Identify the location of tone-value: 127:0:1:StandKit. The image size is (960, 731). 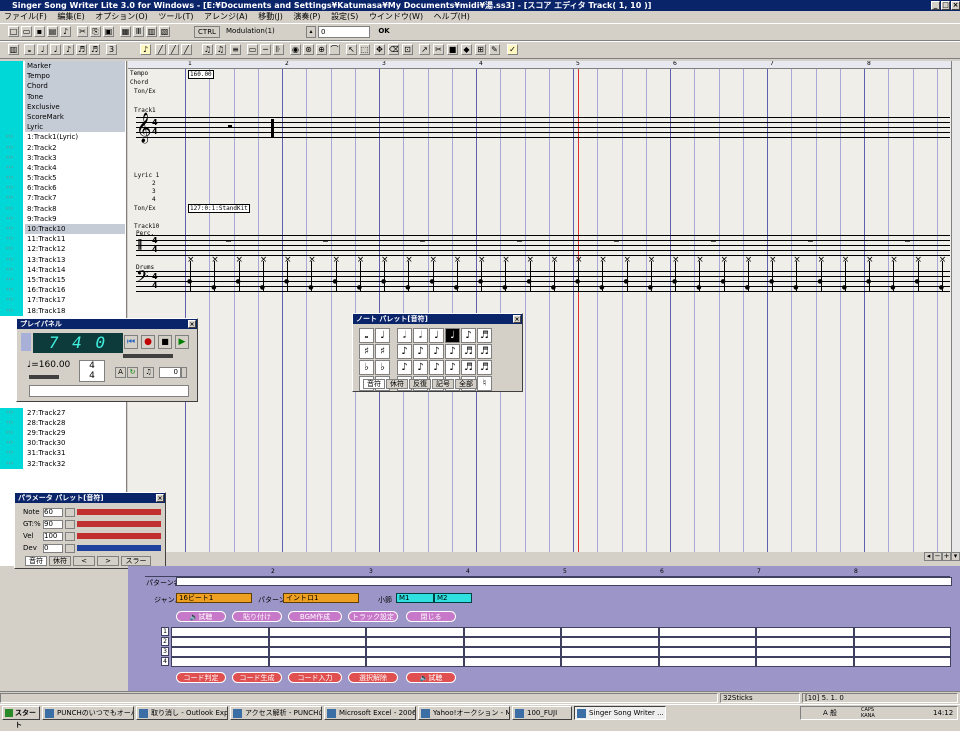
(219, 208).